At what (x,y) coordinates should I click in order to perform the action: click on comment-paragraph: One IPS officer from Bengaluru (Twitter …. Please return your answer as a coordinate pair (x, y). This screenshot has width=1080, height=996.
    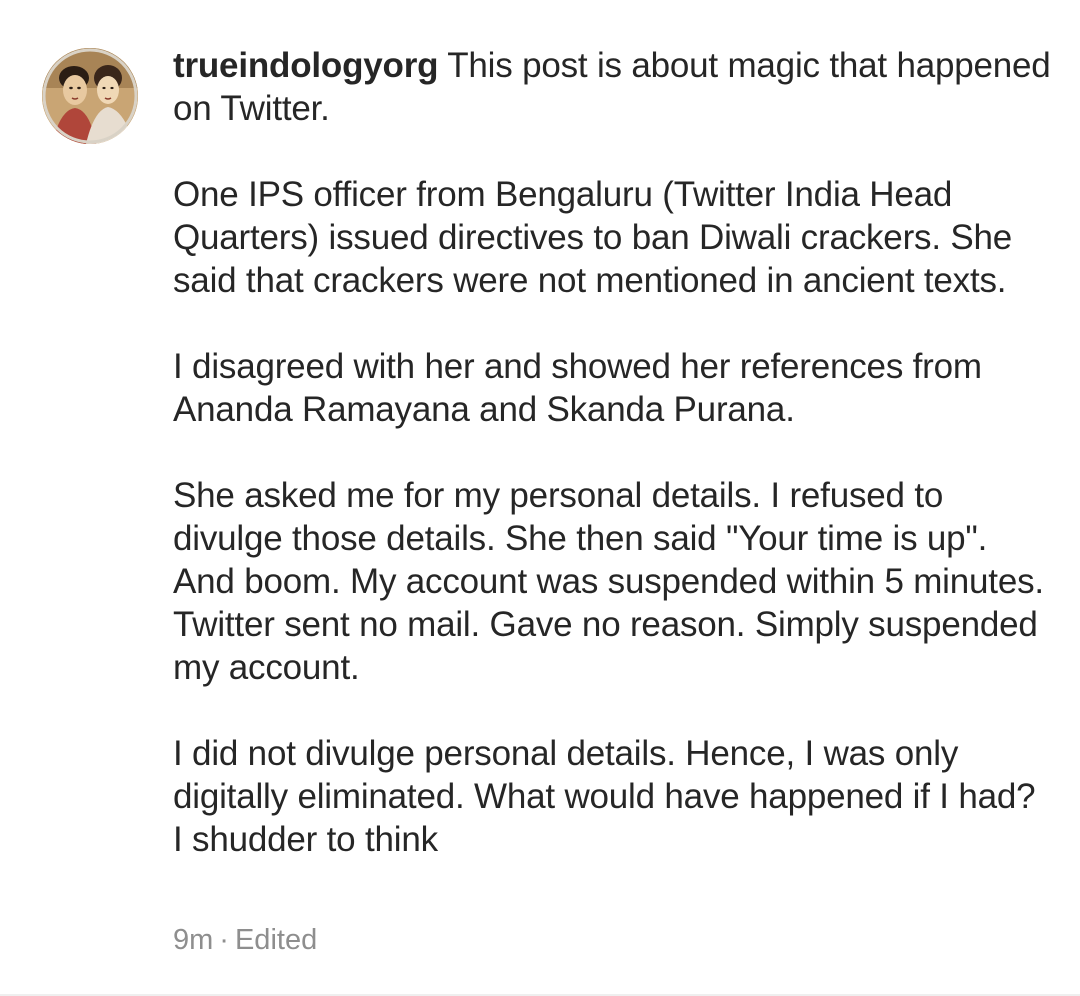
    Looking at the image, I should click on (593, 237).